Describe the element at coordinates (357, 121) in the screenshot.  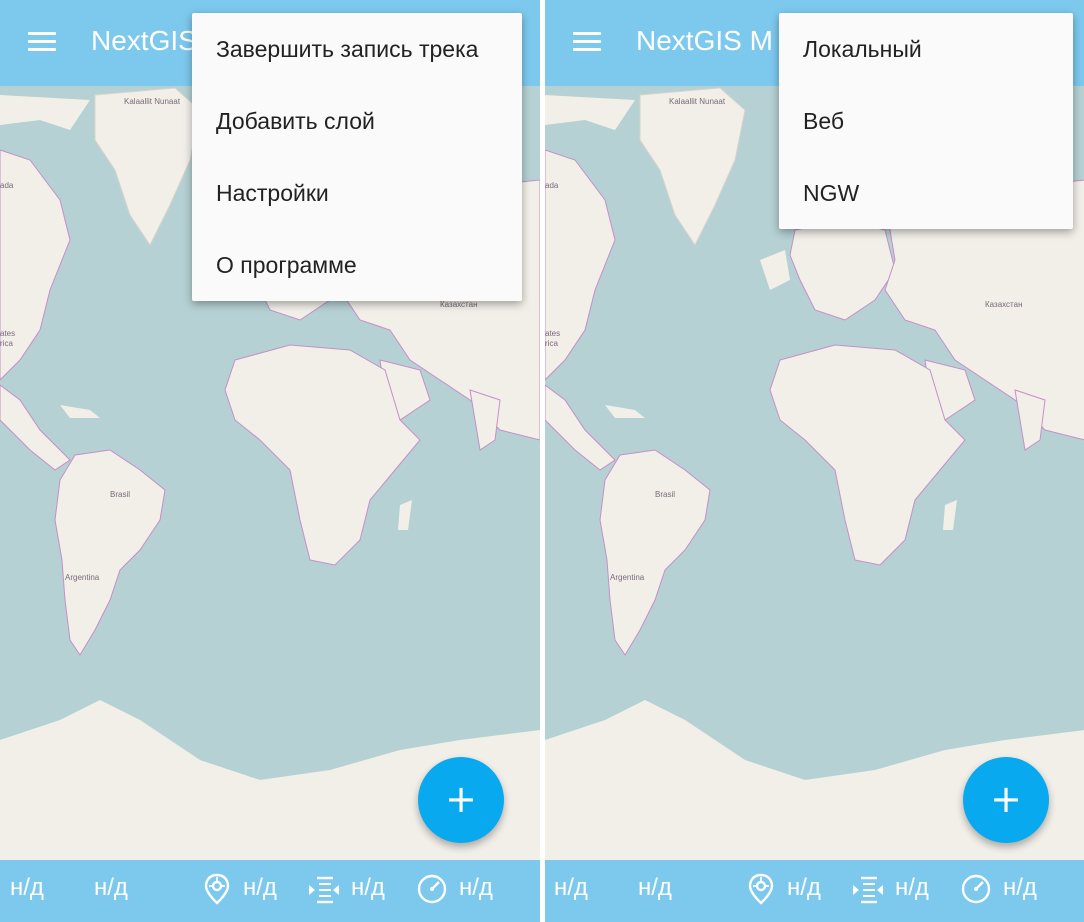
I see `menu-item-add-layer: Добавить слой` at that location.